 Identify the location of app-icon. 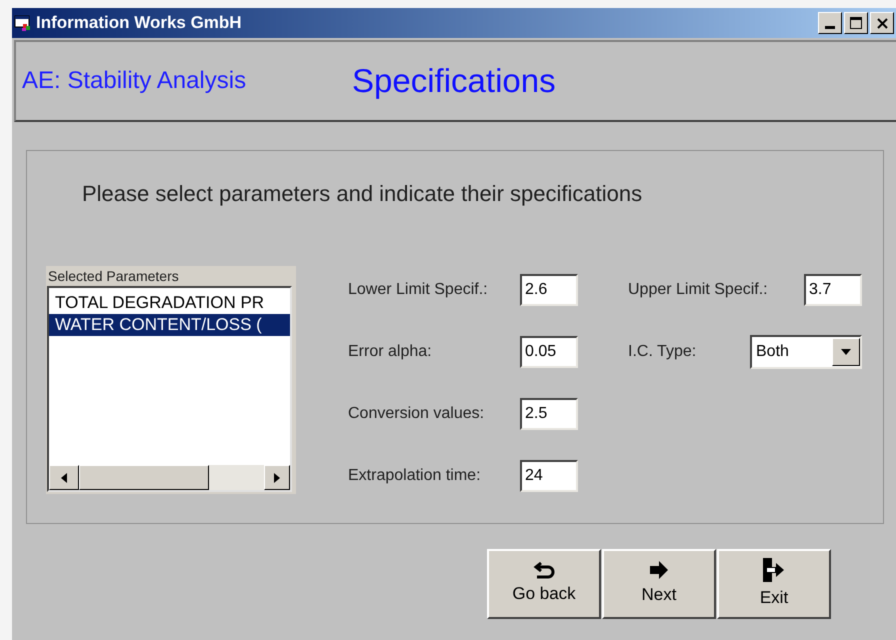
(23, 23).